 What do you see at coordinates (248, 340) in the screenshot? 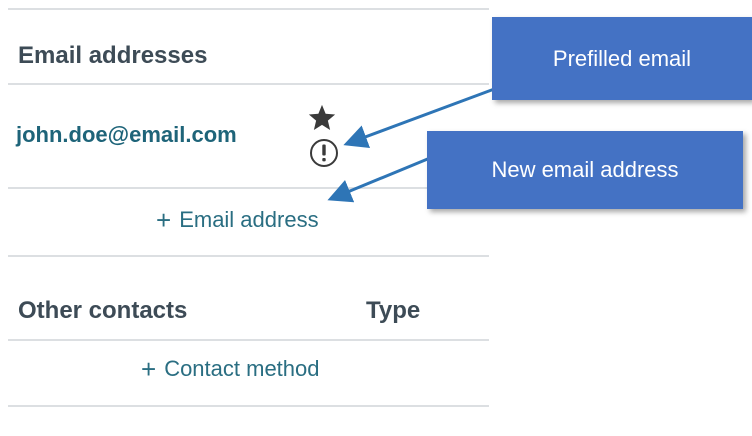
I see `divider-contacts-header` at bounding box center [248, 340].